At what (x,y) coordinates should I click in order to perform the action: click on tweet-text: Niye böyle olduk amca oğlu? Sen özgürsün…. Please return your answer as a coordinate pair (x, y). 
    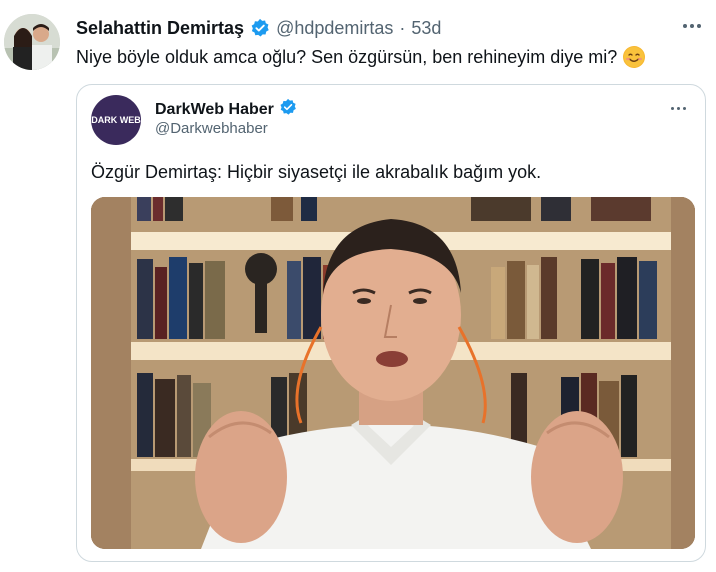
    Looking at the image, I should click on (361, 57).